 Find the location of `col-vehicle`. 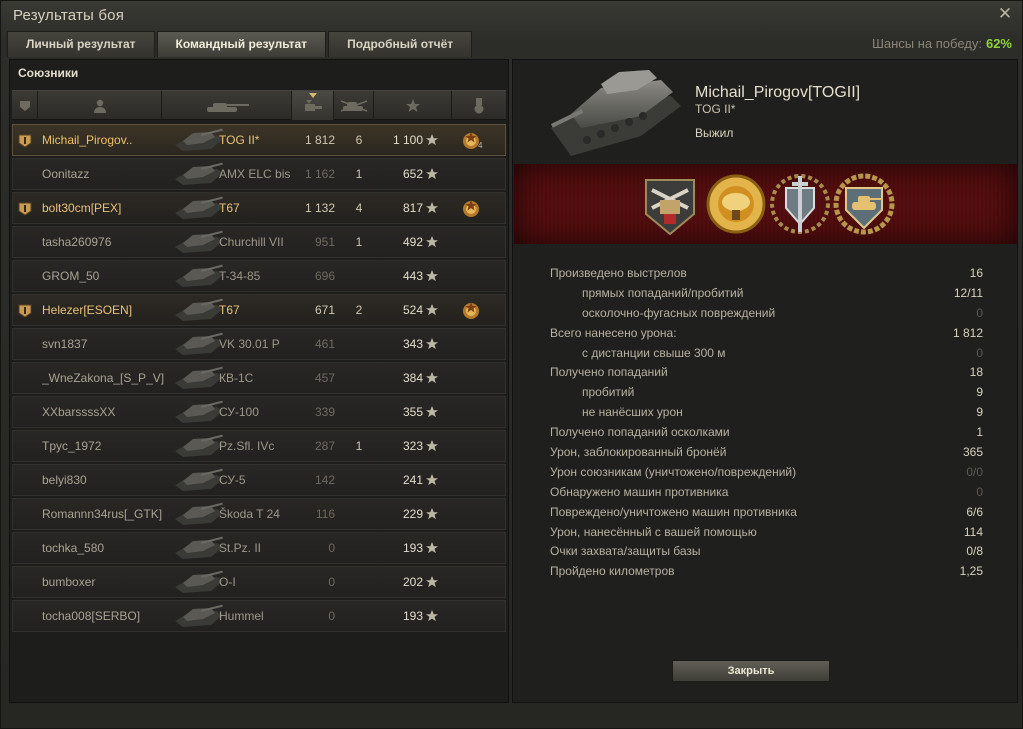

col-vehicle is located at coordinates (227, 105).